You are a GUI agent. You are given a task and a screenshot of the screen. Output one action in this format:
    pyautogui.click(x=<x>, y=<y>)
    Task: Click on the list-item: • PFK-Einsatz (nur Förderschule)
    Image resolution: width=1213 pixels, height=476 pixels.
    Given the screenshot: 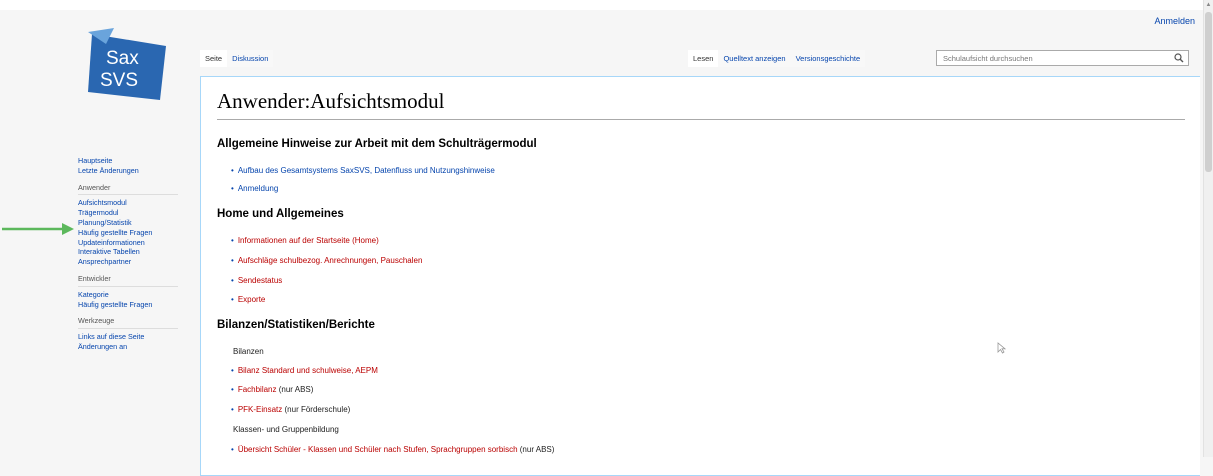 What is the action you would take?
    pyautogui.click(x=291, y=409)
    